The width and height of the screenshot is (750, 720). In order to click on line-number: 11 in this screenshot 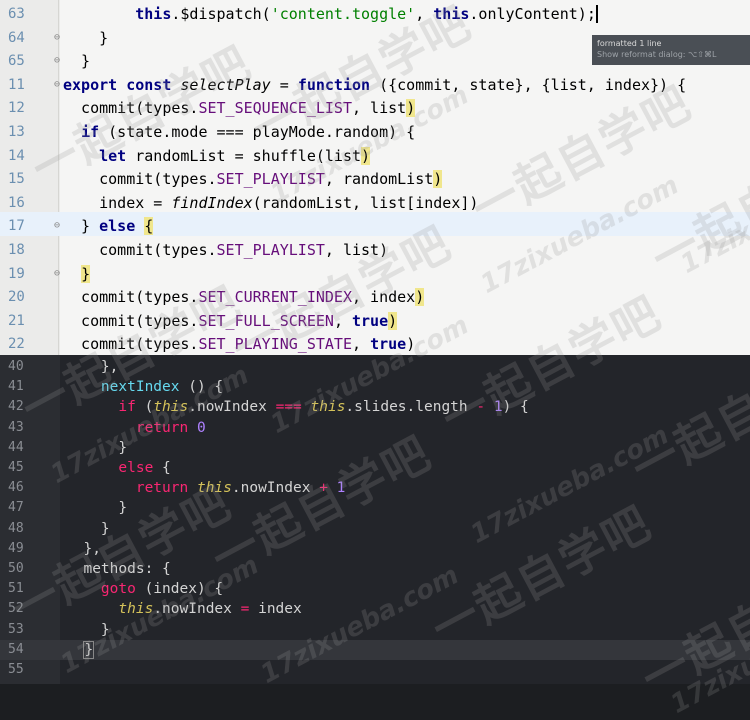, I will do `click(16, 84)`.